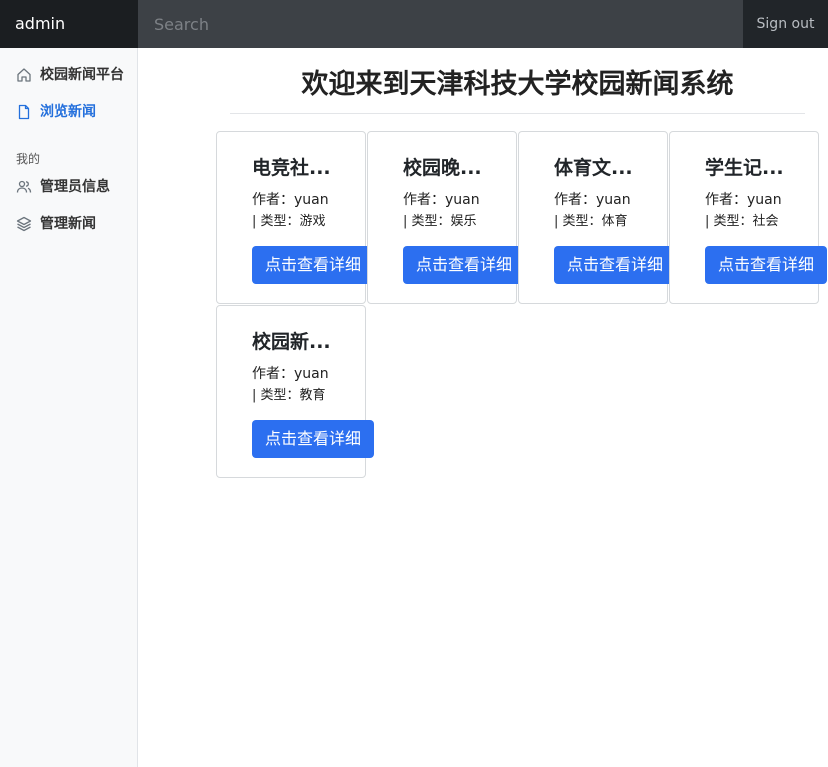 Image resolution: width=828 pixels, height=767 pixels. I want to click on news-card-type: | 类型：娱乐, so click(440, 221).